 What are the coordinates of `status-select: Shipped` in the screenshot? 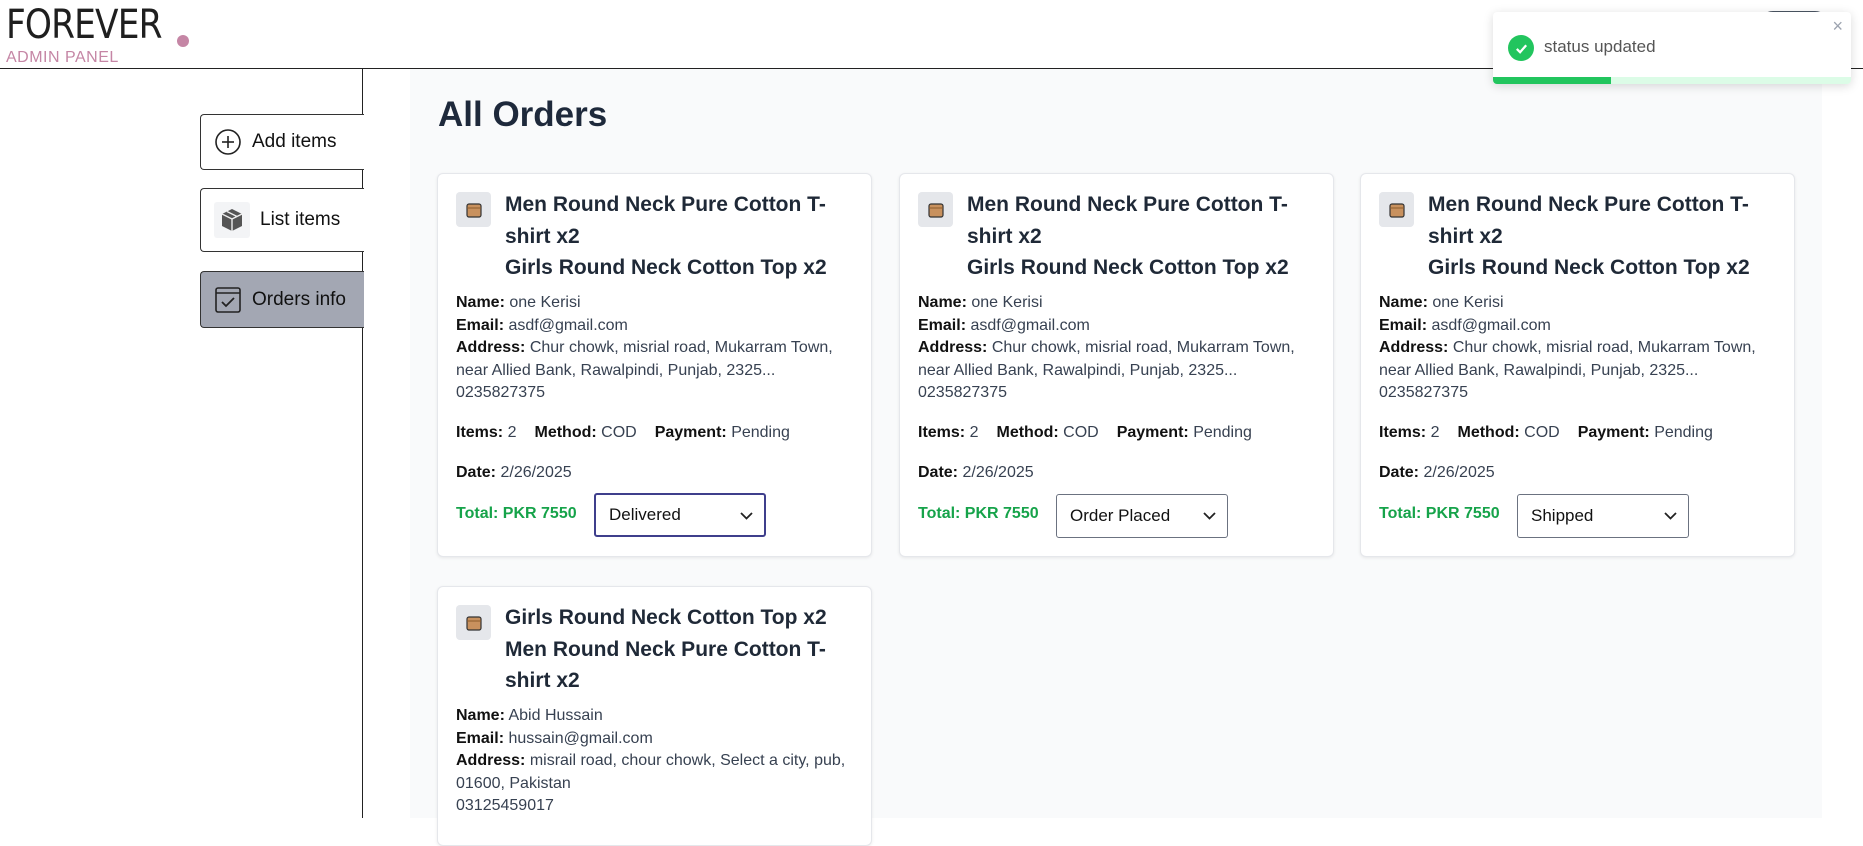 It's located at (1603, 516).